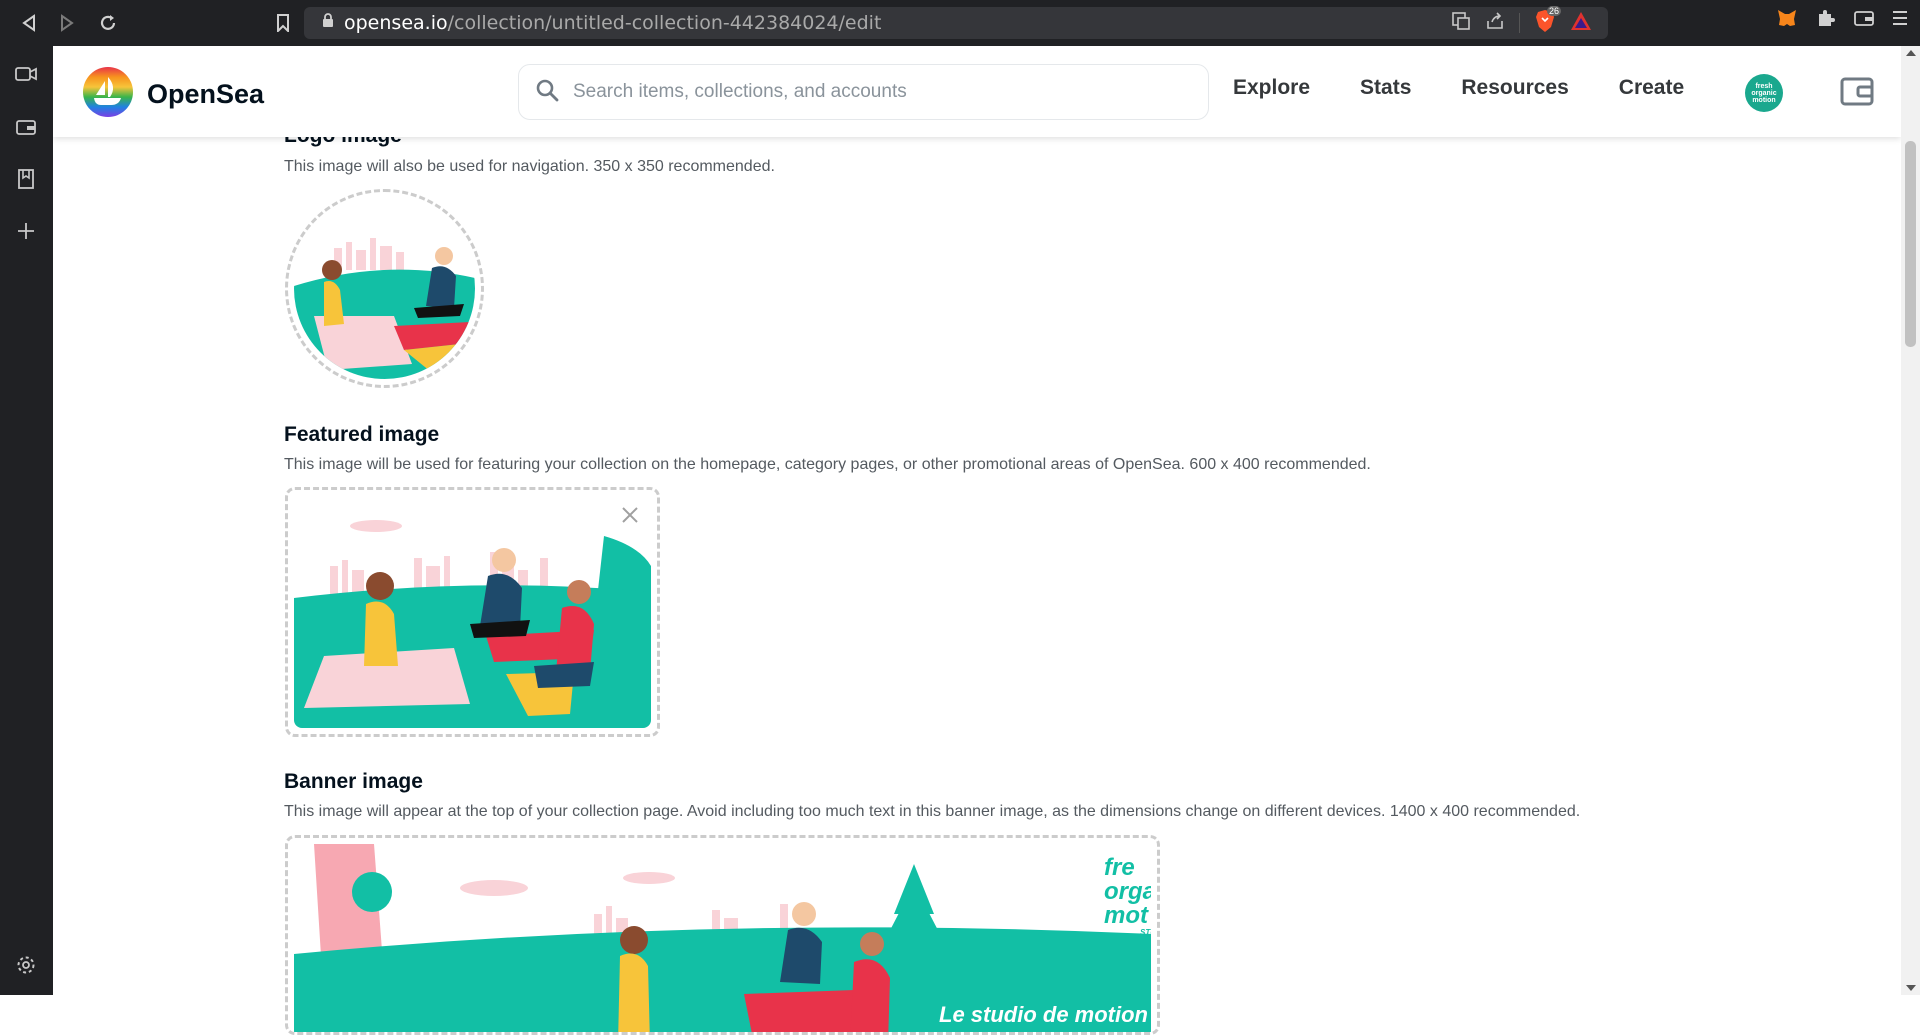 This screenshot has width=1920, height=1035. What do you see at coordinates (26, 520) in the screenshot?
I see `browser-sidebar` at bounding box center [26, 520].